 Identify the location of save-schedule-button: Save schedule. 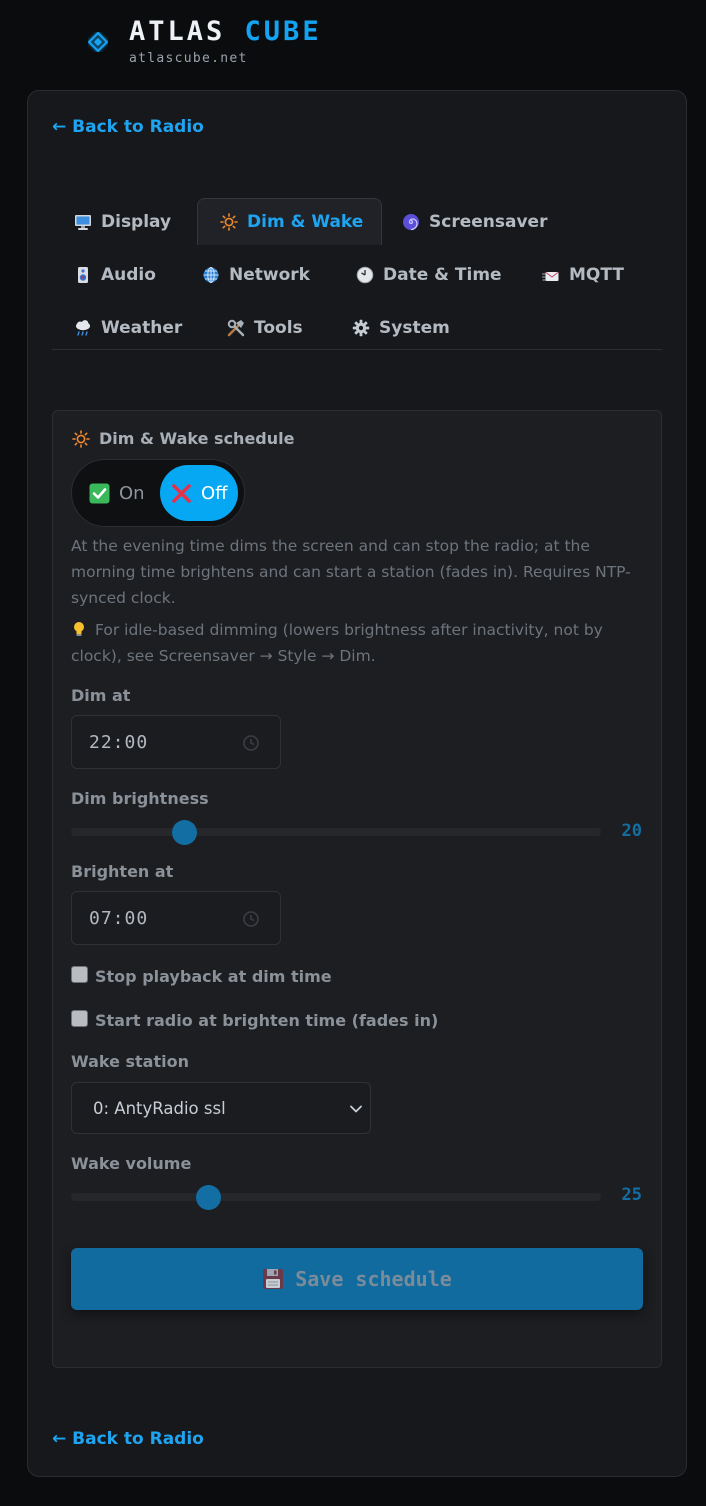
(357, 1279).